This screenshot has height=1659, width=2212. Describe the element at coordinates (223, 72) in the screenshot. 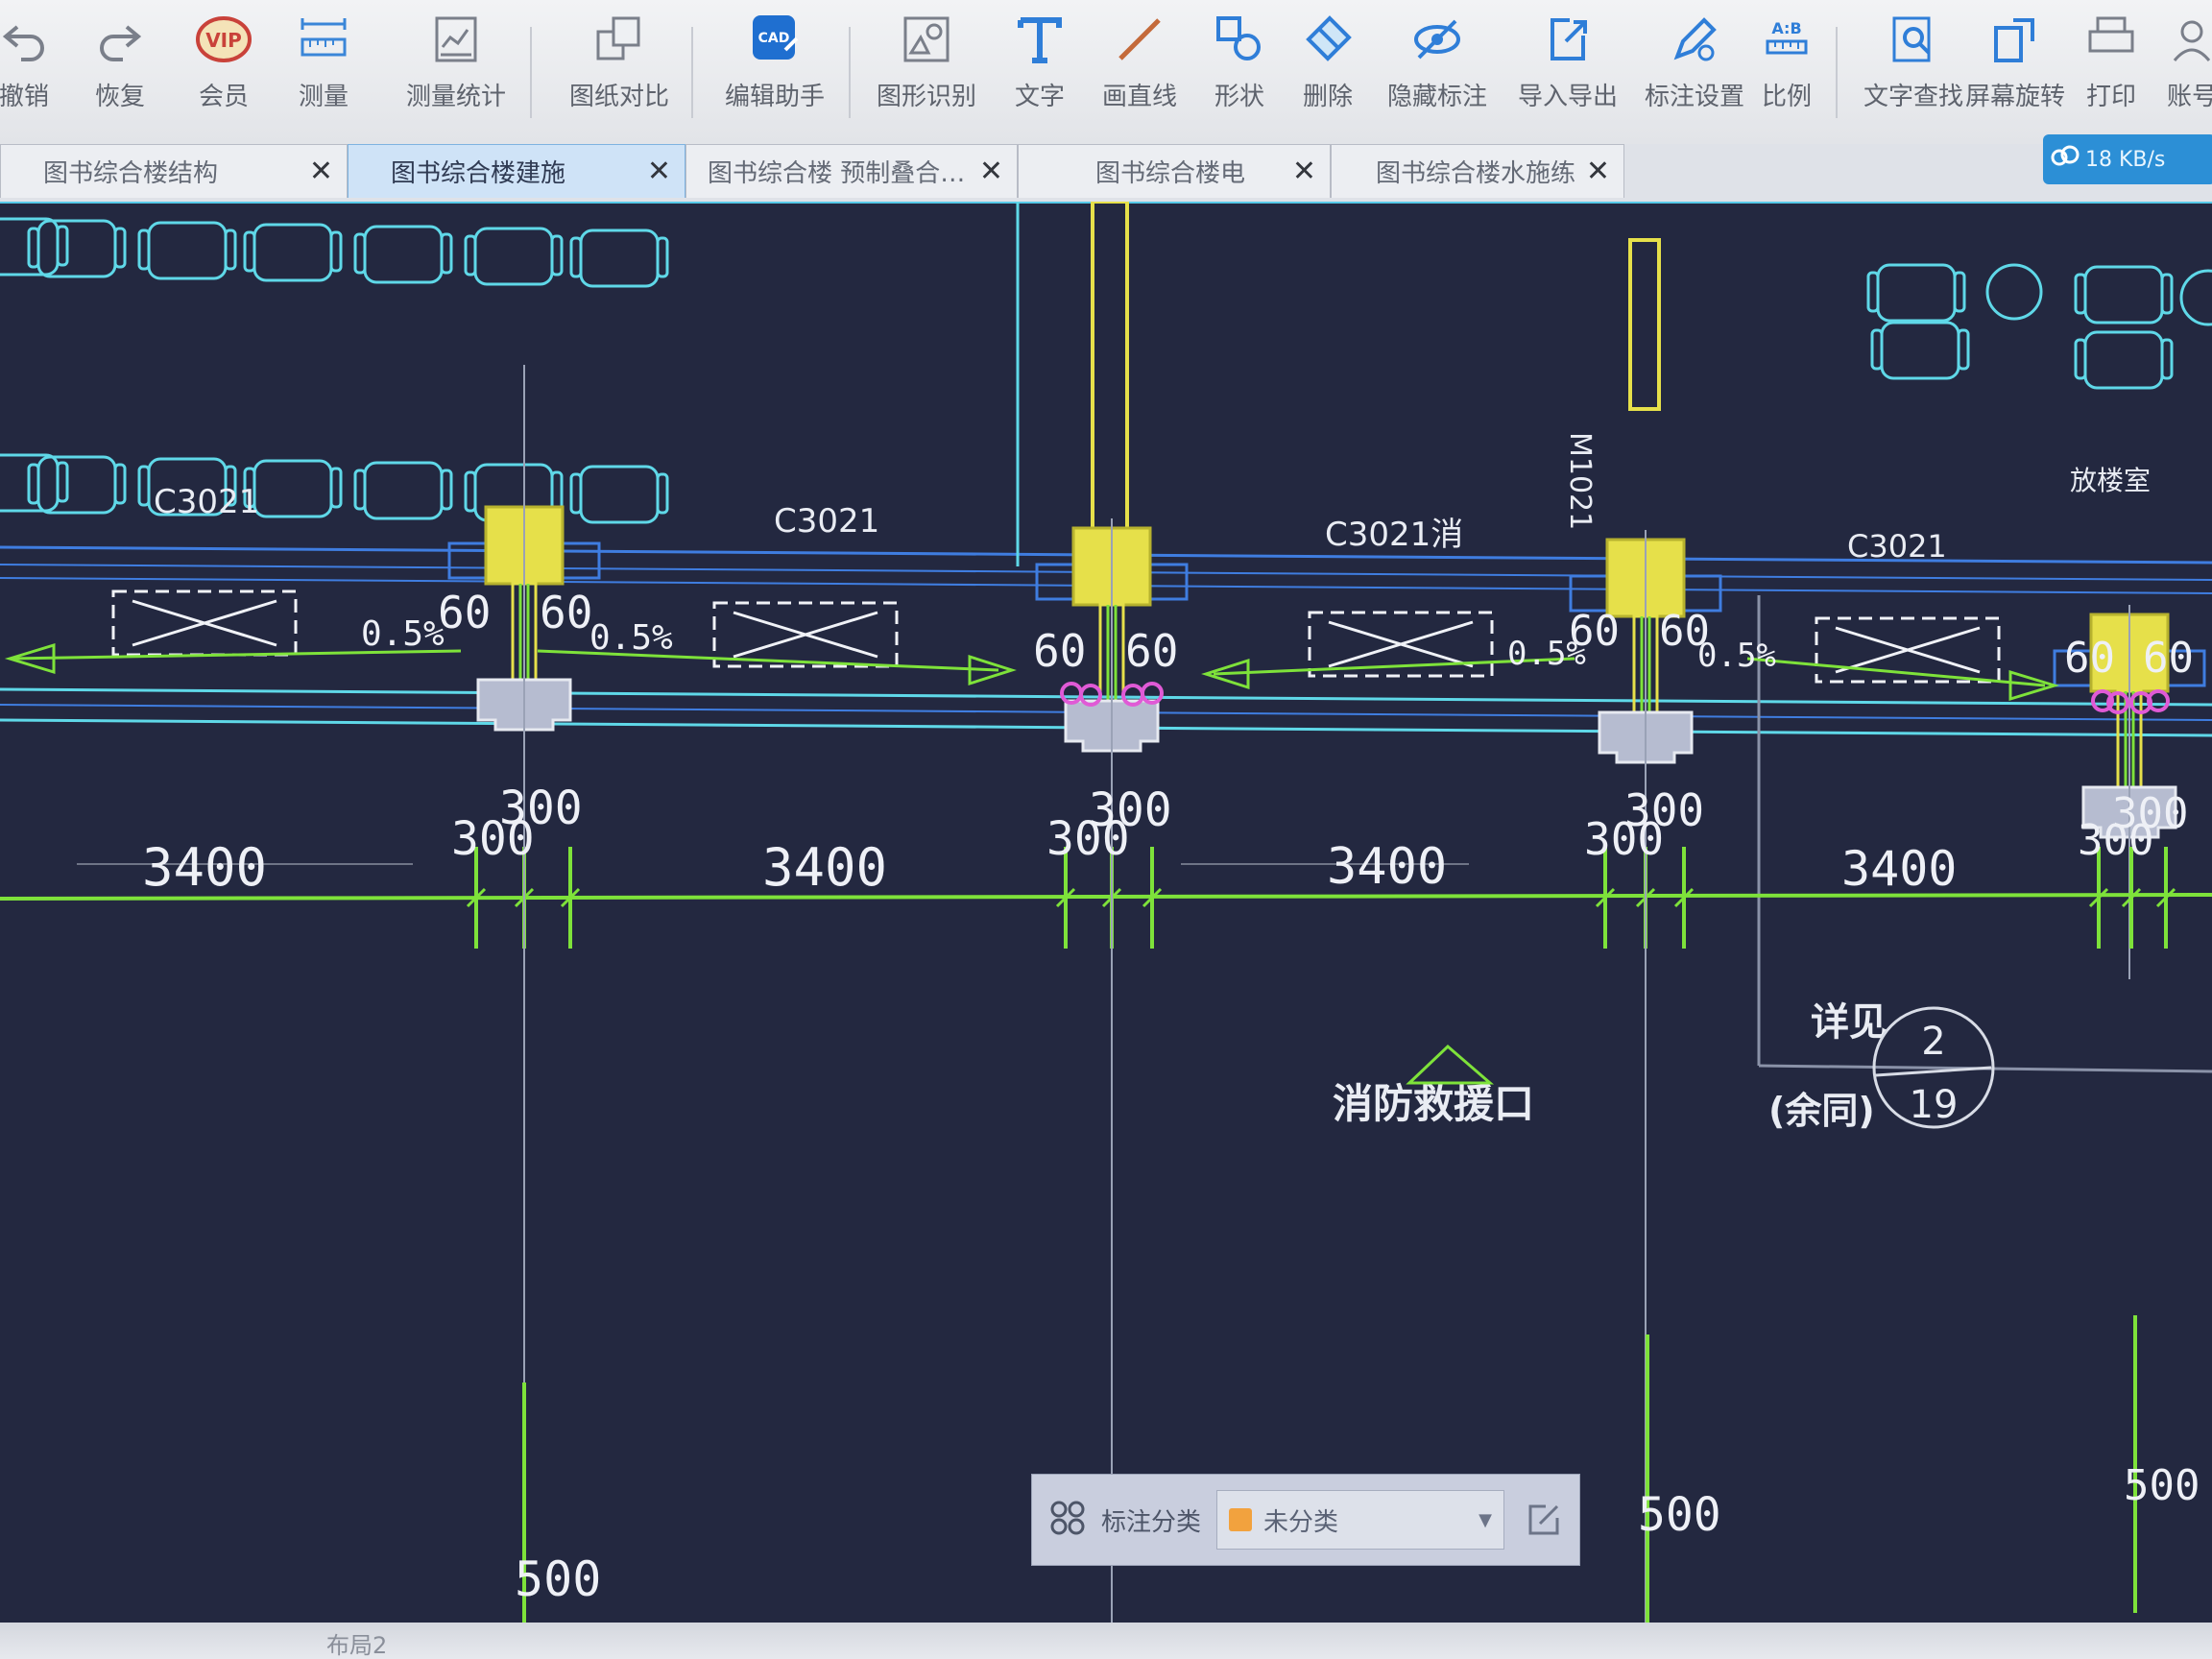

I see `vip-button: VIP 会员` at that location.